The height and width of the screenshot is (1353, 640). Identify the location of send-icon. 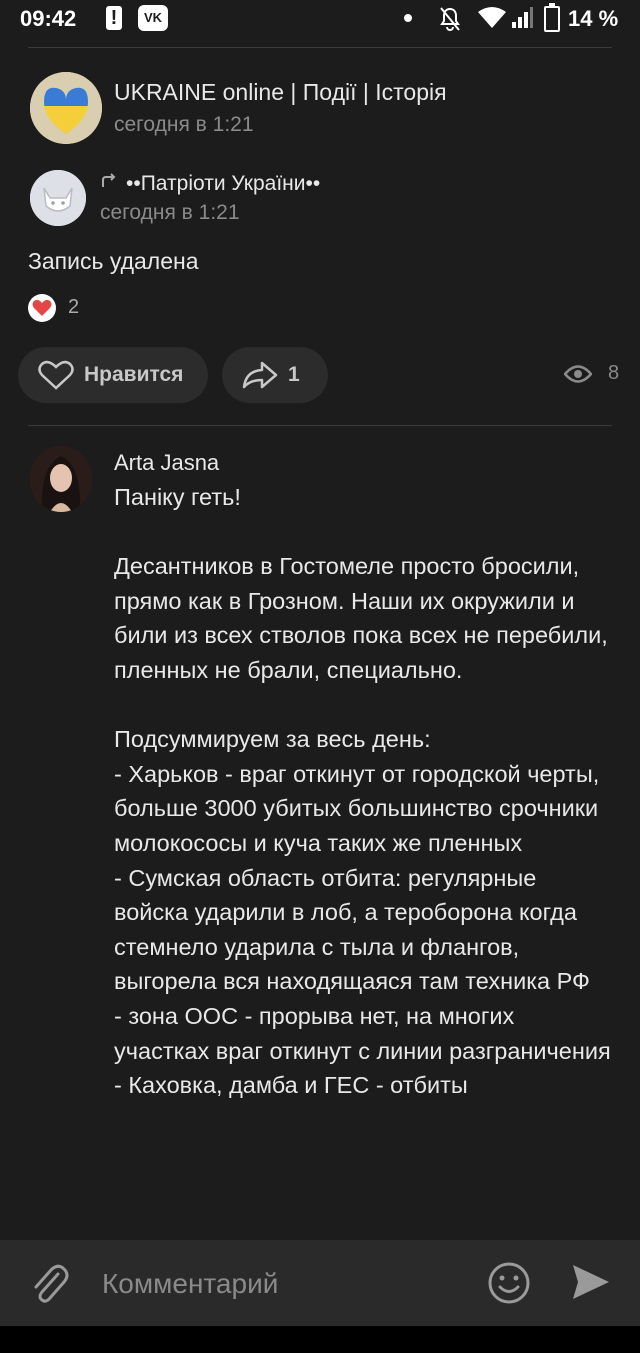
(591, 1284).